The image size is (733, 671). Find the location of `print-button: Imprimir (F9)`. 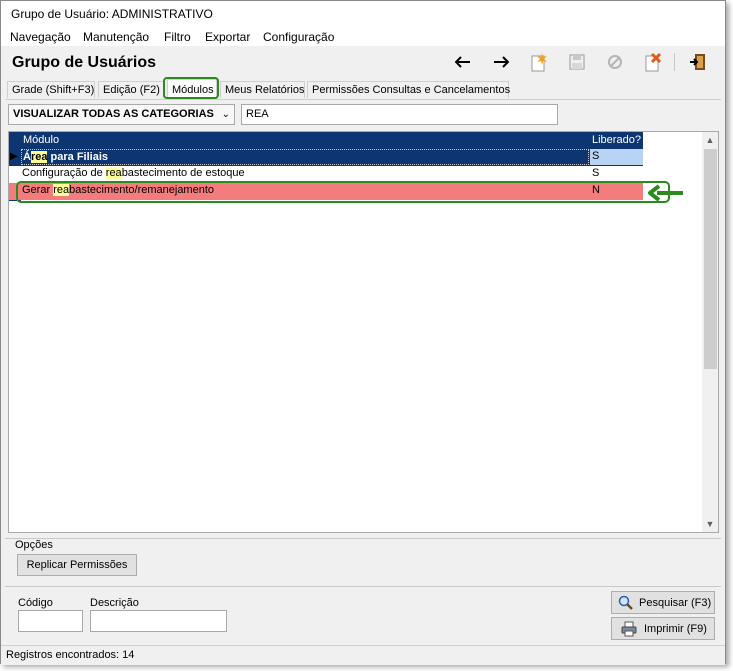

print-button: Imprimir (F9) is located at coordinates (663, 628).